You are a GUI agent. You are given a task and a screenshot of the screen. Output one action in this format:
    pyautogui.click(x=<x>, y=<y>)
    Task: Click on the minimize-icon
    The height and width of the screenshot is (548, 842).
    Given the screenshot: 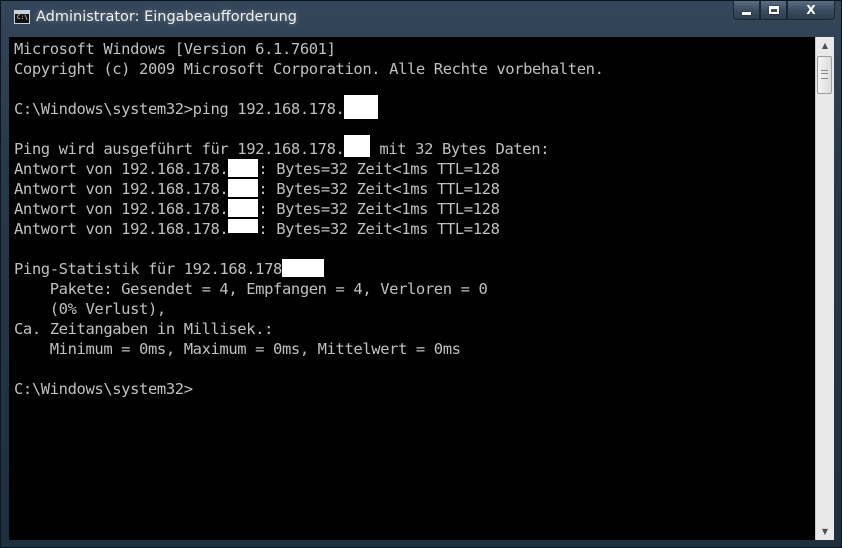 What is the action you would take?
    pyautogui.click(x=746, y=13)
    